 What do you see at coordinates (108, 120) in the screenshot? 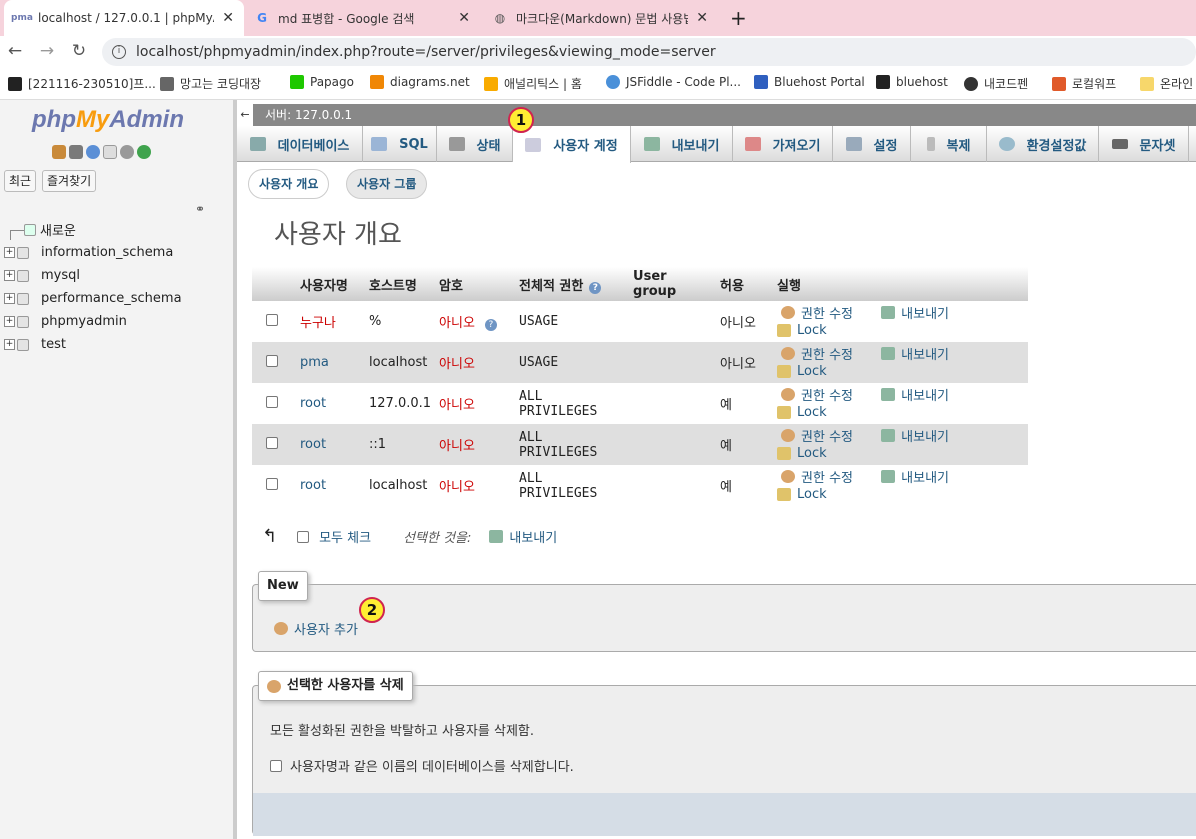
I see `phpmyadmin-logo: phpMyAdmin` at bounding box center [108, 120].